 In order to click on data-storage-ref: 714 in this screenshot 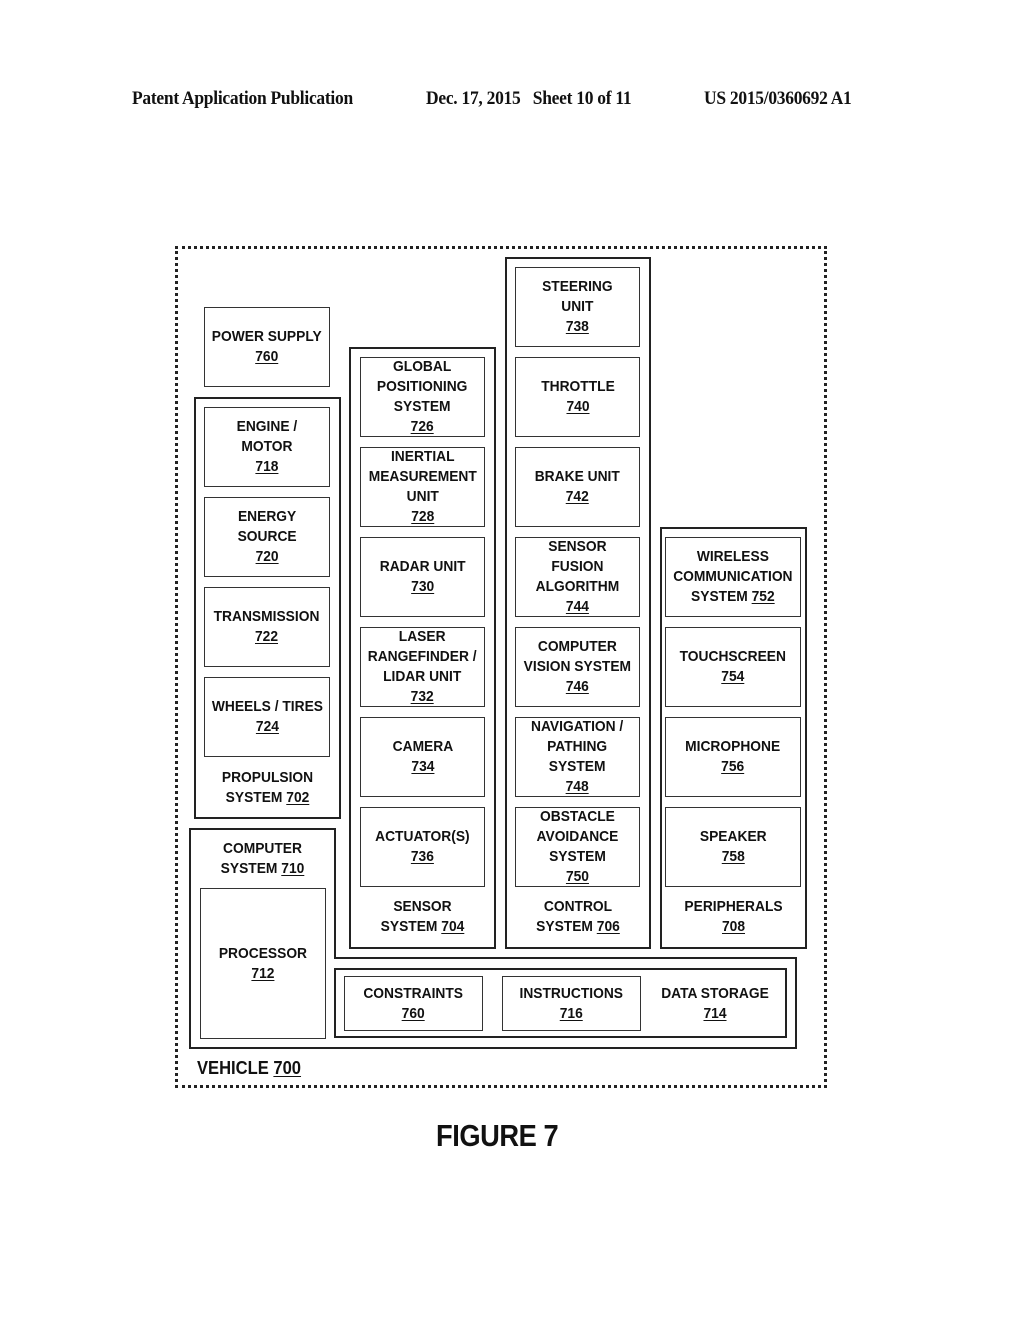, I will do `click(715, 1013)`.